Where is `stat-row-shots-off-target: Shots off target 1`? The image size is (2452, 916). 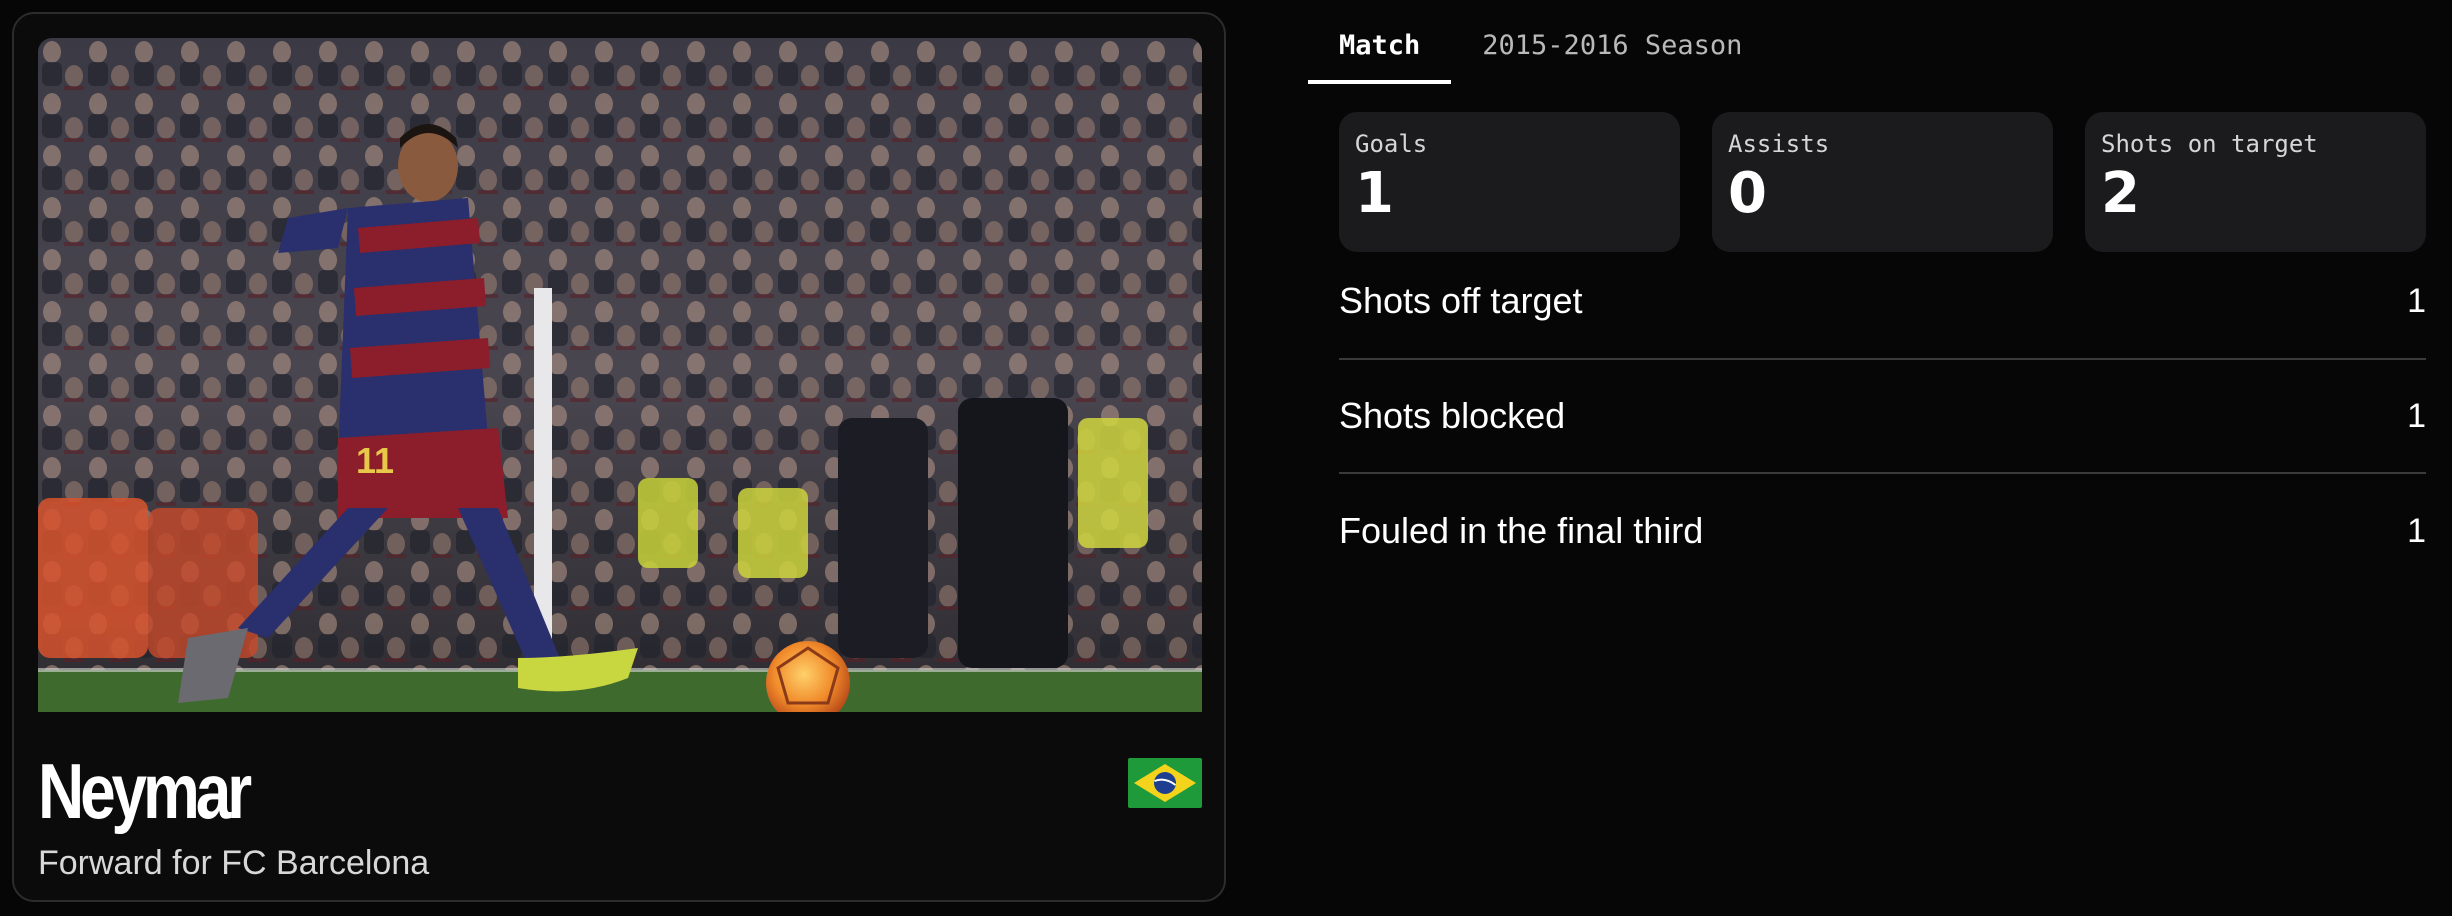
stat-row-shots-off-target: Shots off target 1 is located at coordinates (1882, 302).